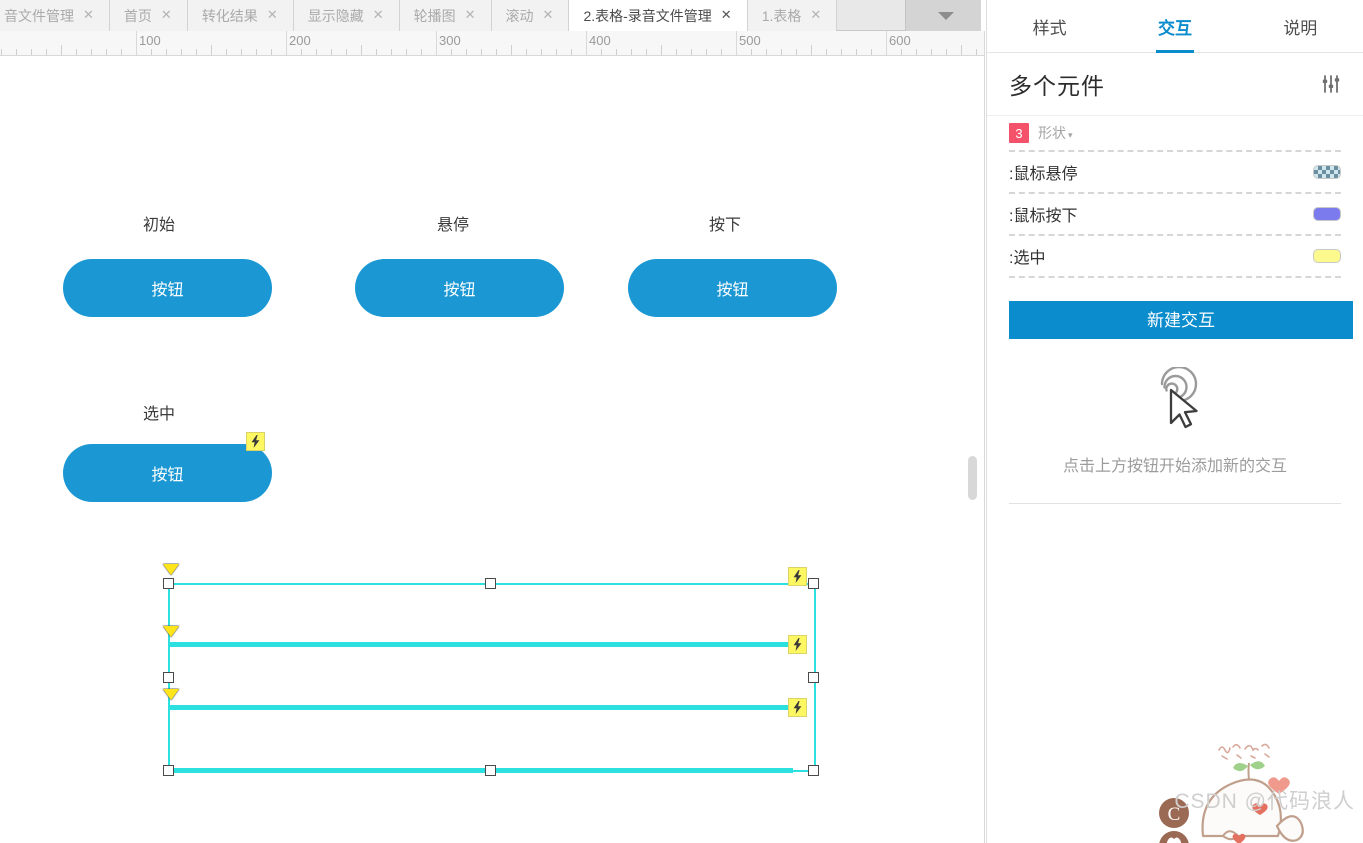 This screenshot has width=1363, height=843. What do you see at coordinates (530, 15) in the screenshot?
I see `page-tab: 滚动 ✕` at bounding box center [530, 15].